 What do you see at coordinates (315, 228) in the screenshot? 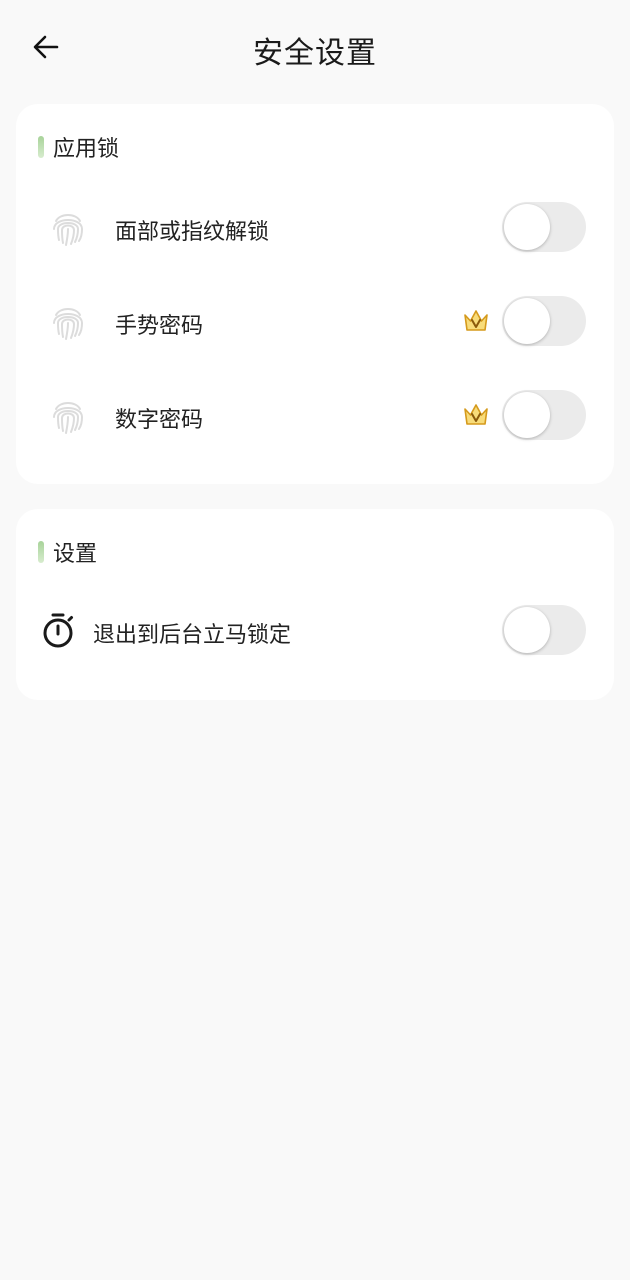
I see `face-or-fingerprint-unlock-row: 面部或指纹解锁` at bounding box center [315, 228].